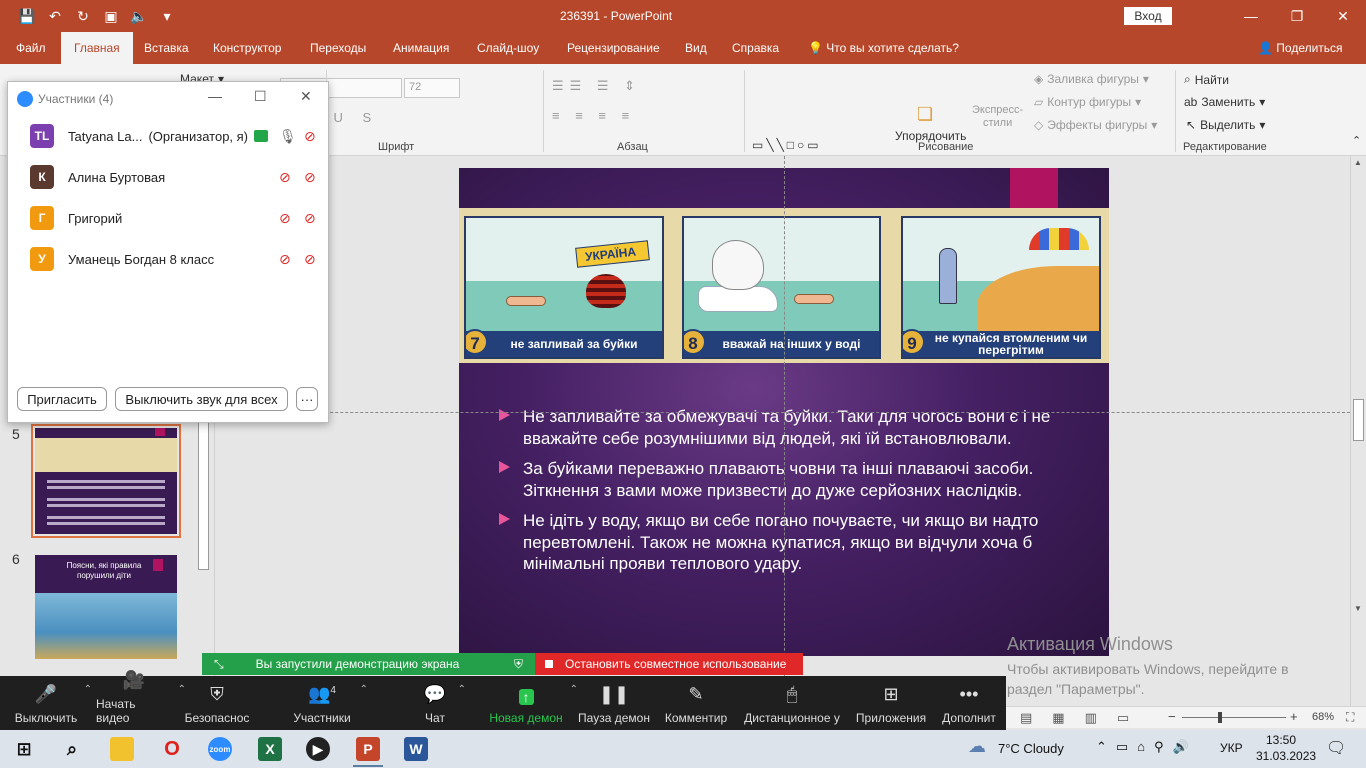 The image size is (1366, 768). I want to click on participant-row: Г Григорий ⊘ ⊘, so click(175, 218).